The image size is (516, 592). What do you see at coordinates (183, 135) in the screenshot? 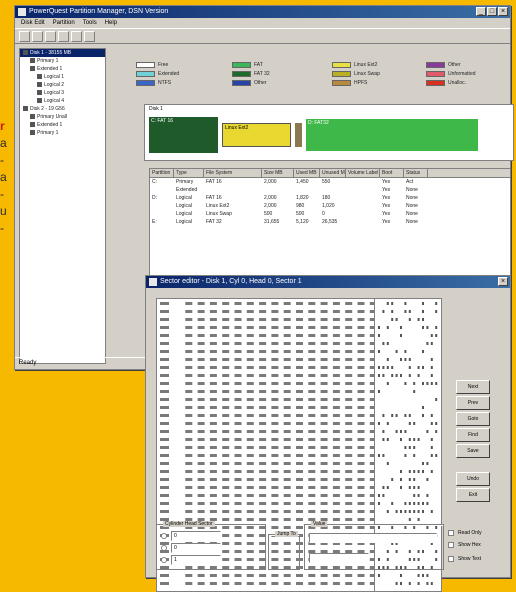
I see `disk-segment: C: FAT 16` at bounding box center [183, 135].